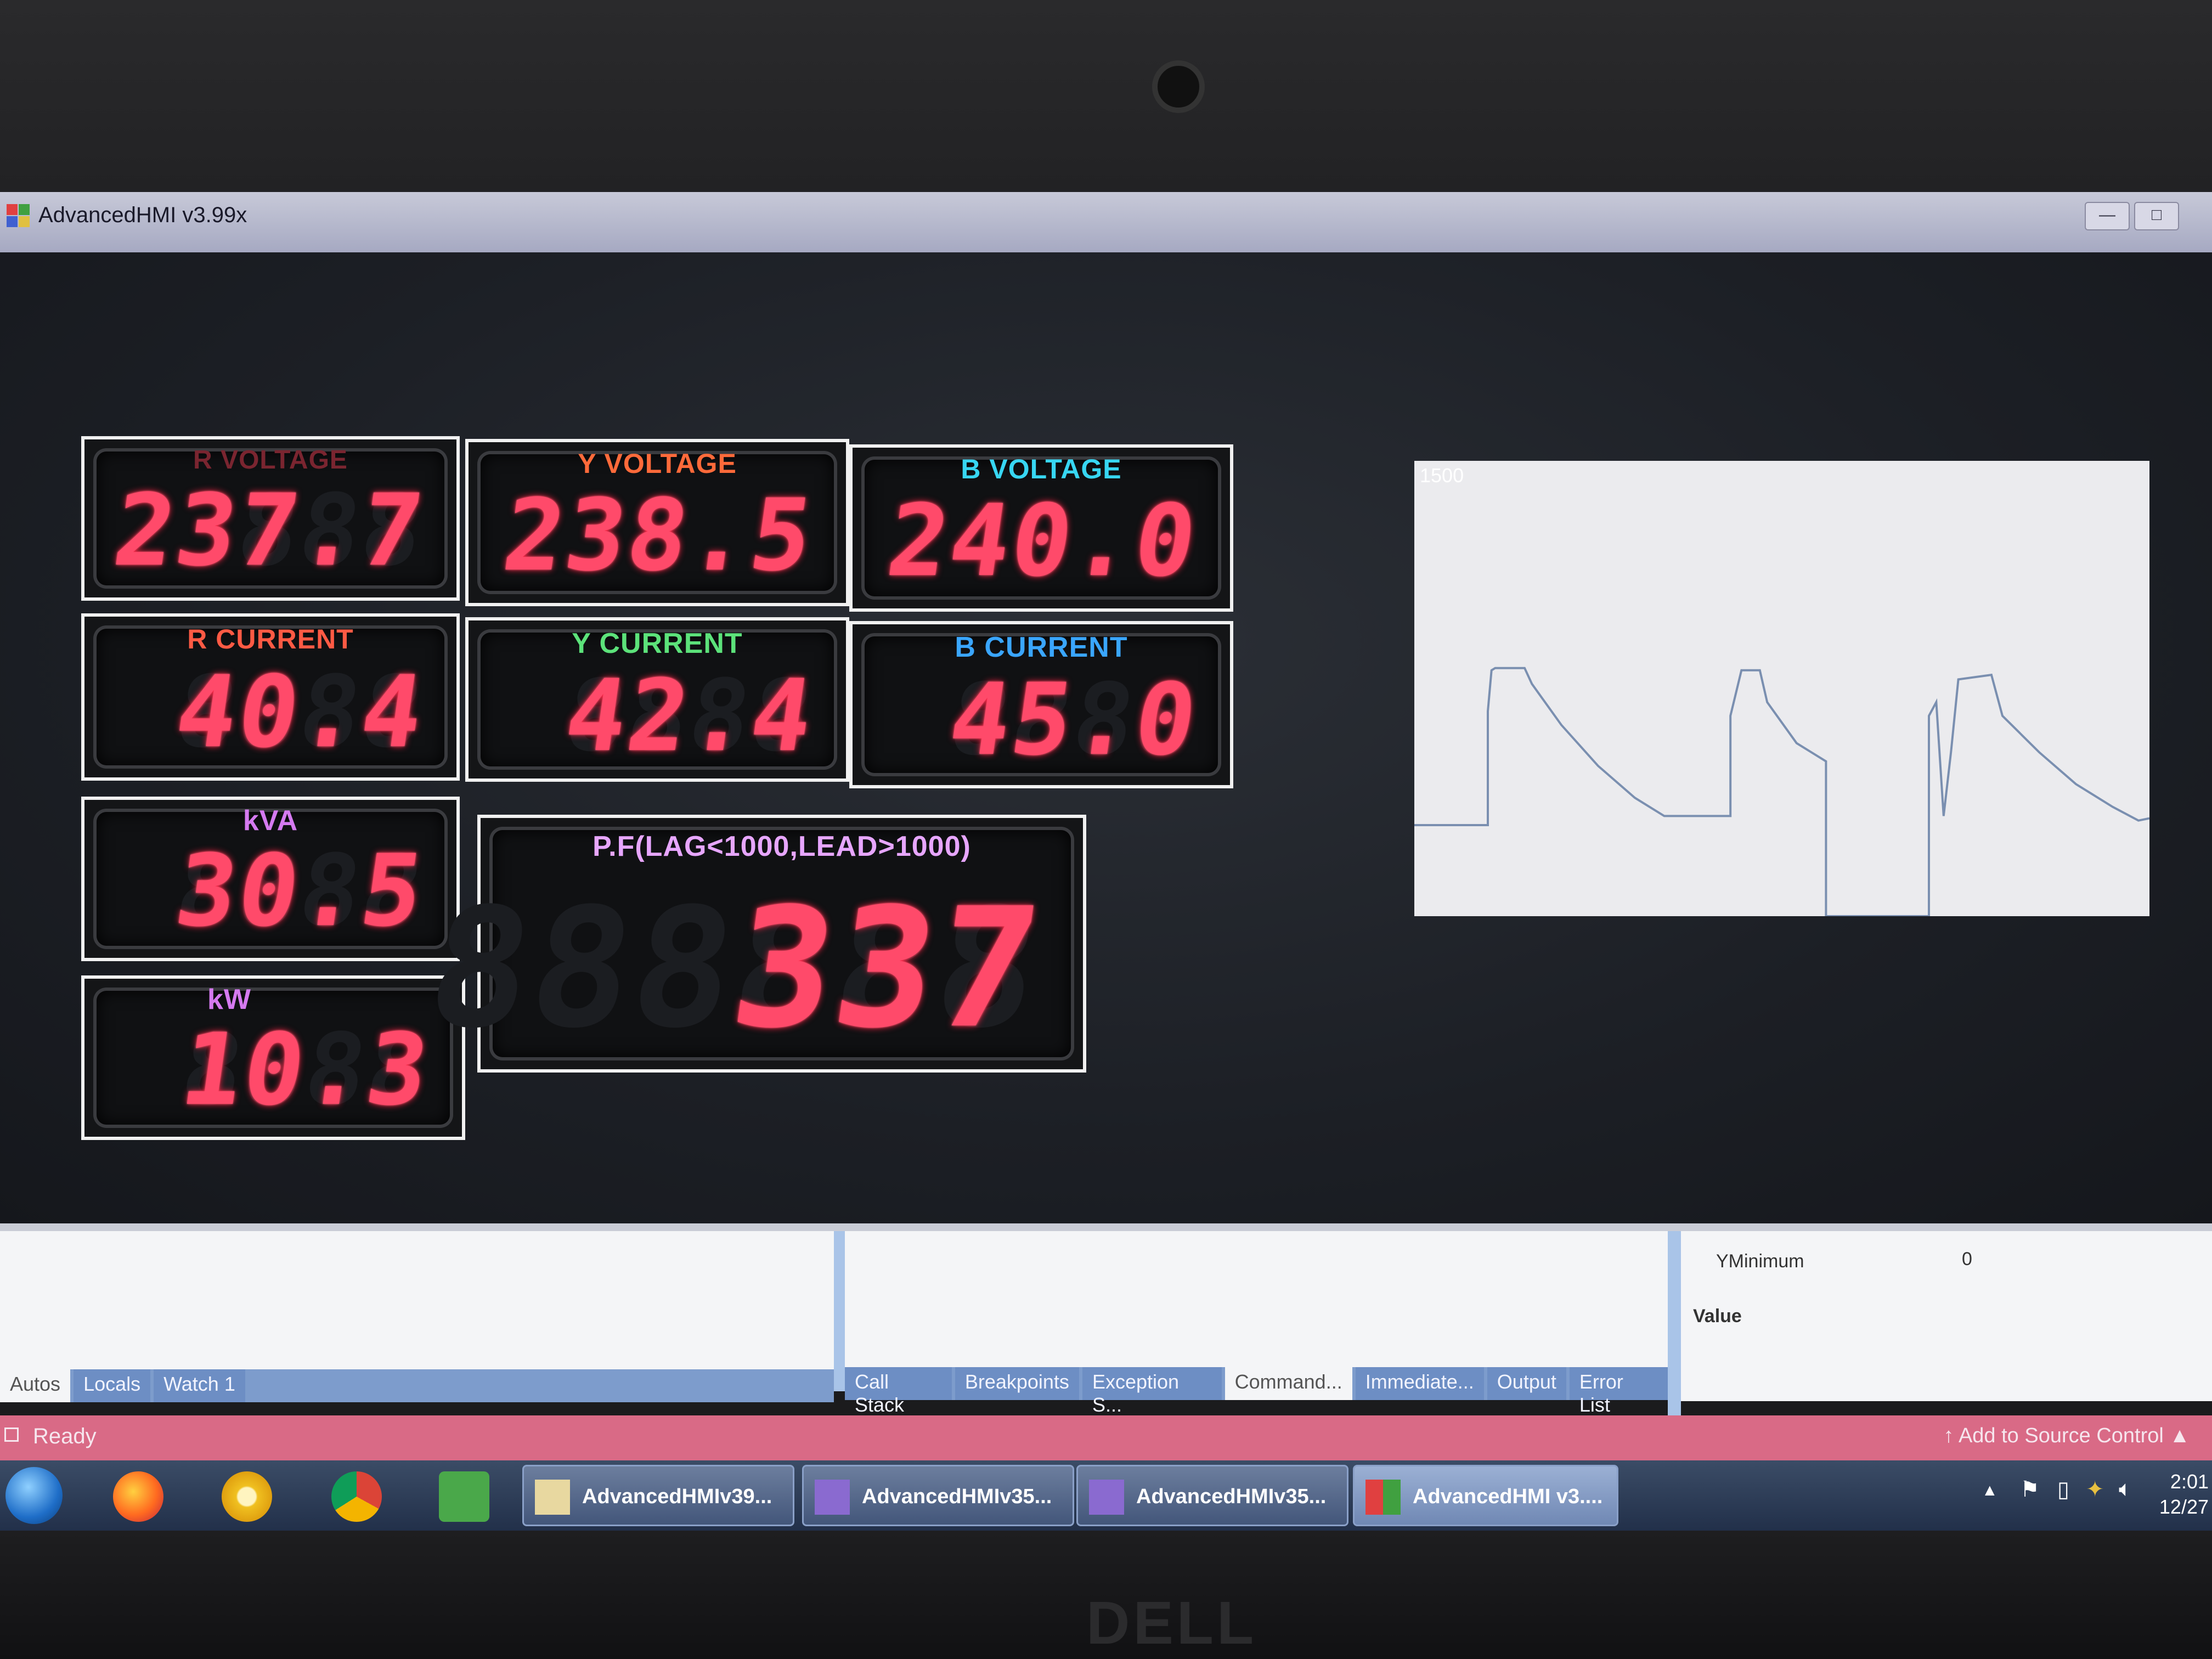 The height and width of the screenshot is (1659, 2212). What do you see at coordinates (1947, 1316) in the screenshot?
I see `properties-pane: YMinimum 0 Value` at bounding box center [1947, 1316].